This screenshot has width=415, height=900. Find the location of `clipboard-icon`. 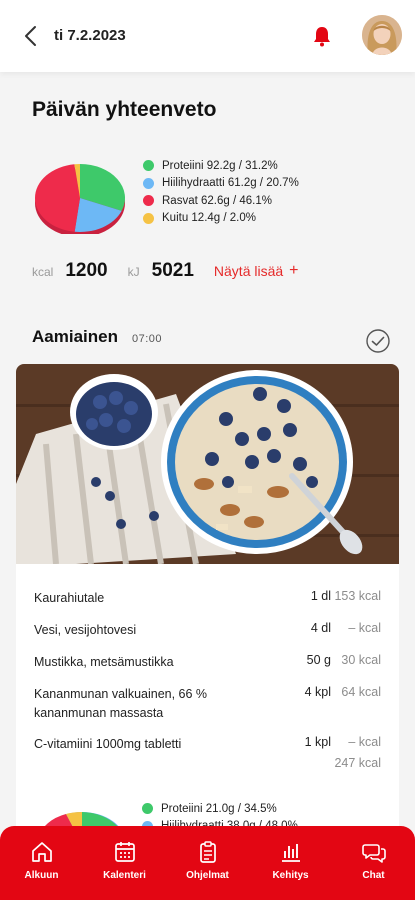

clipboard-icon is located at coordinates (207, 852).